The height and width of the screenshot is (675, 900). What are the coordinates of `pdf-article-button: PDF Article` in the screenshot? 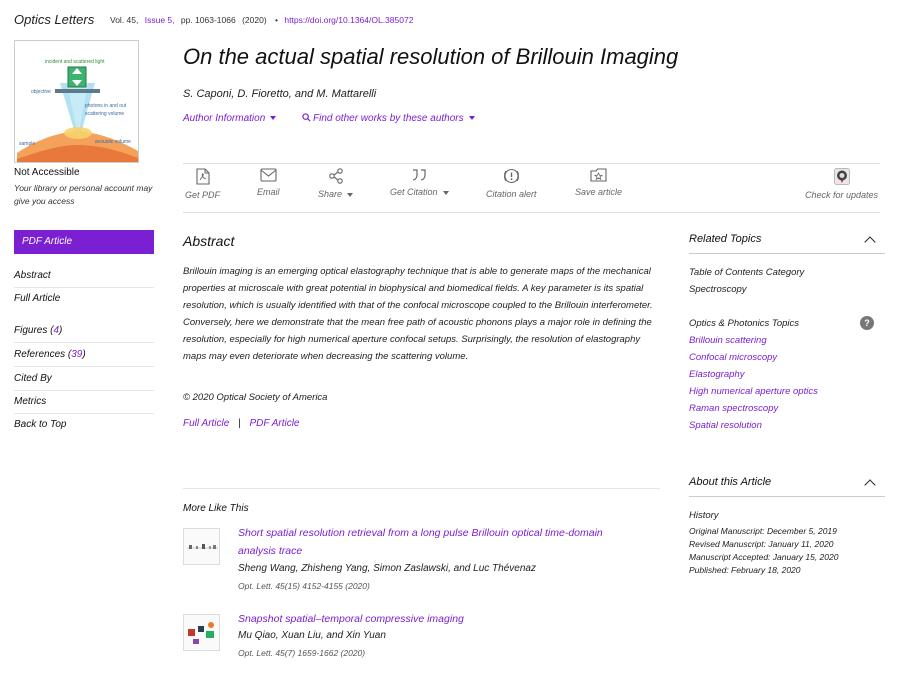 It's located at (84, 242).